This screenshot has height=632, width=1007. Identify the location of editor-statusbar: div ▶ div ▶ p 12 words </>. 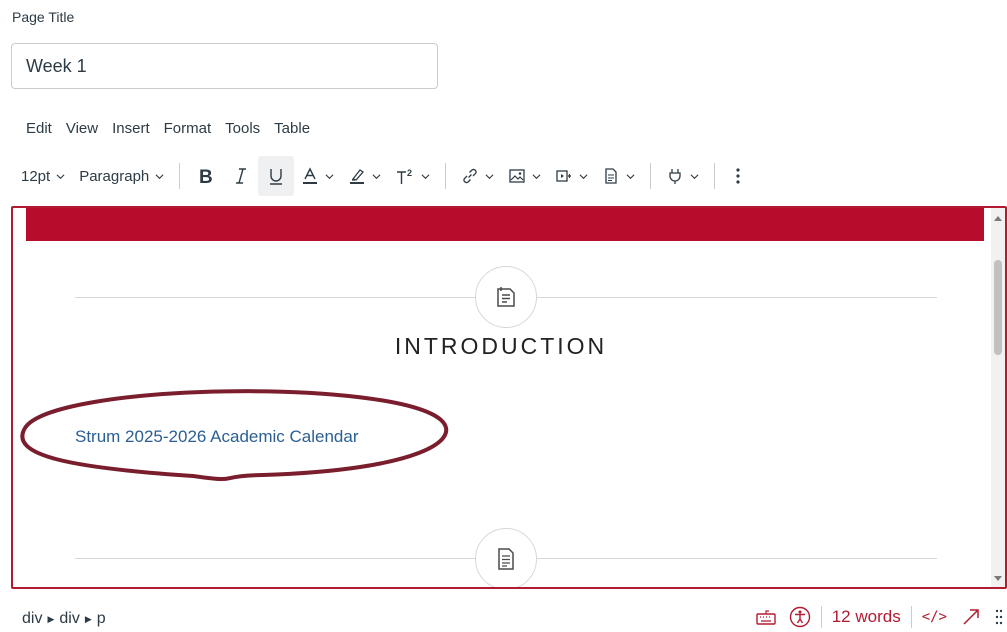
(503, 614).